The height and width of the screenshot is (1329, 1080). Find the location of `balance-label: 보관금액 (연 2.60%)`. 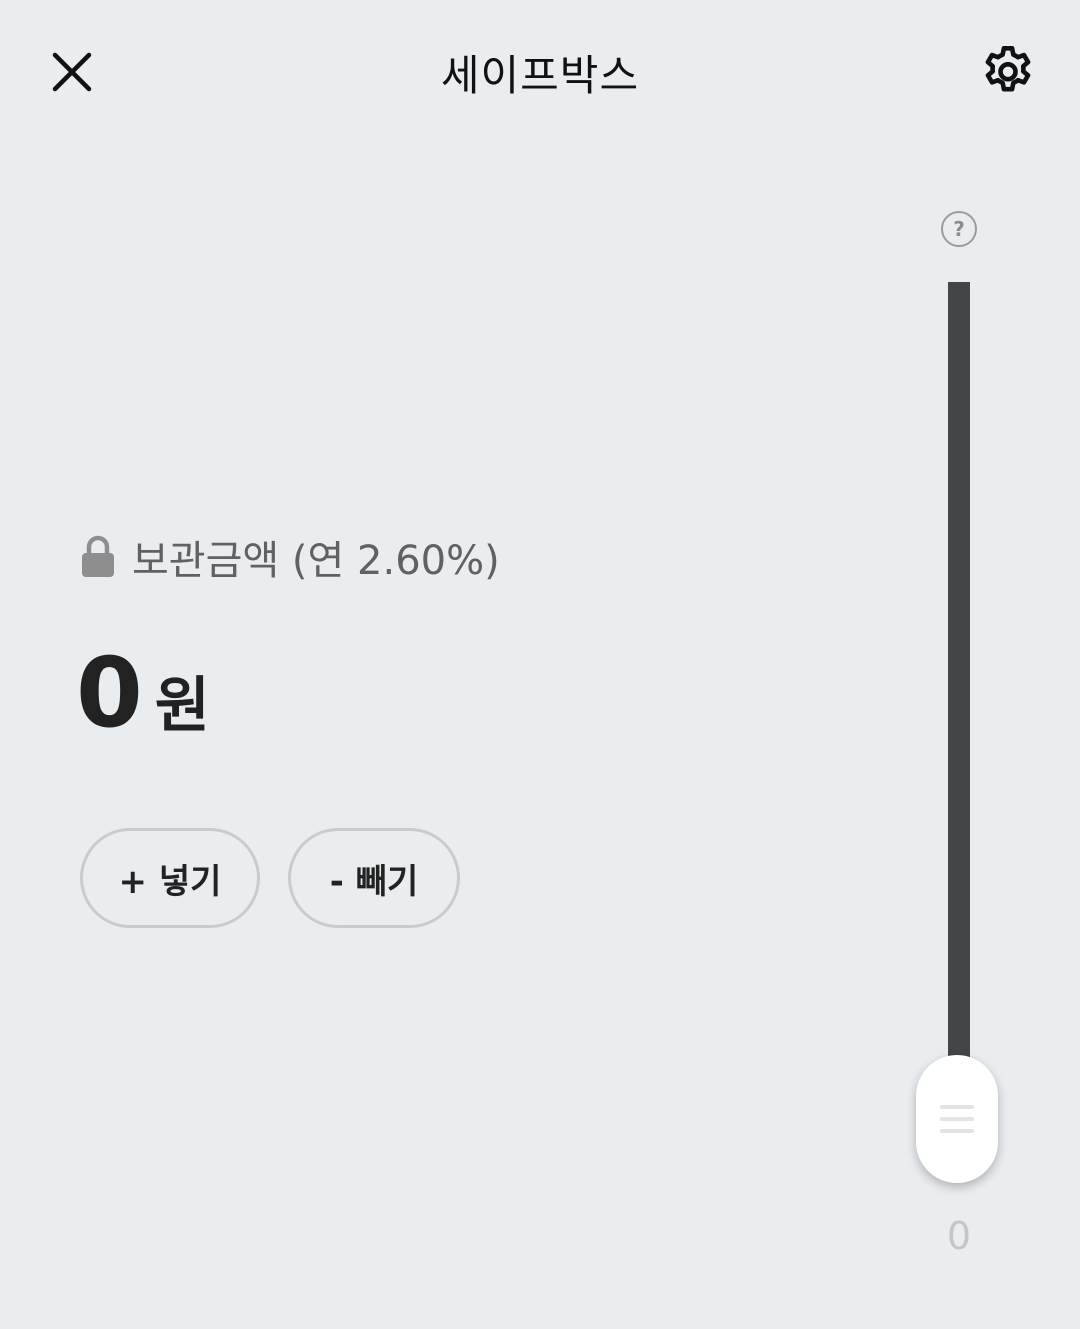

balance-label: 보관금액 (연 2.60%) is located at coordinates (316, 561).